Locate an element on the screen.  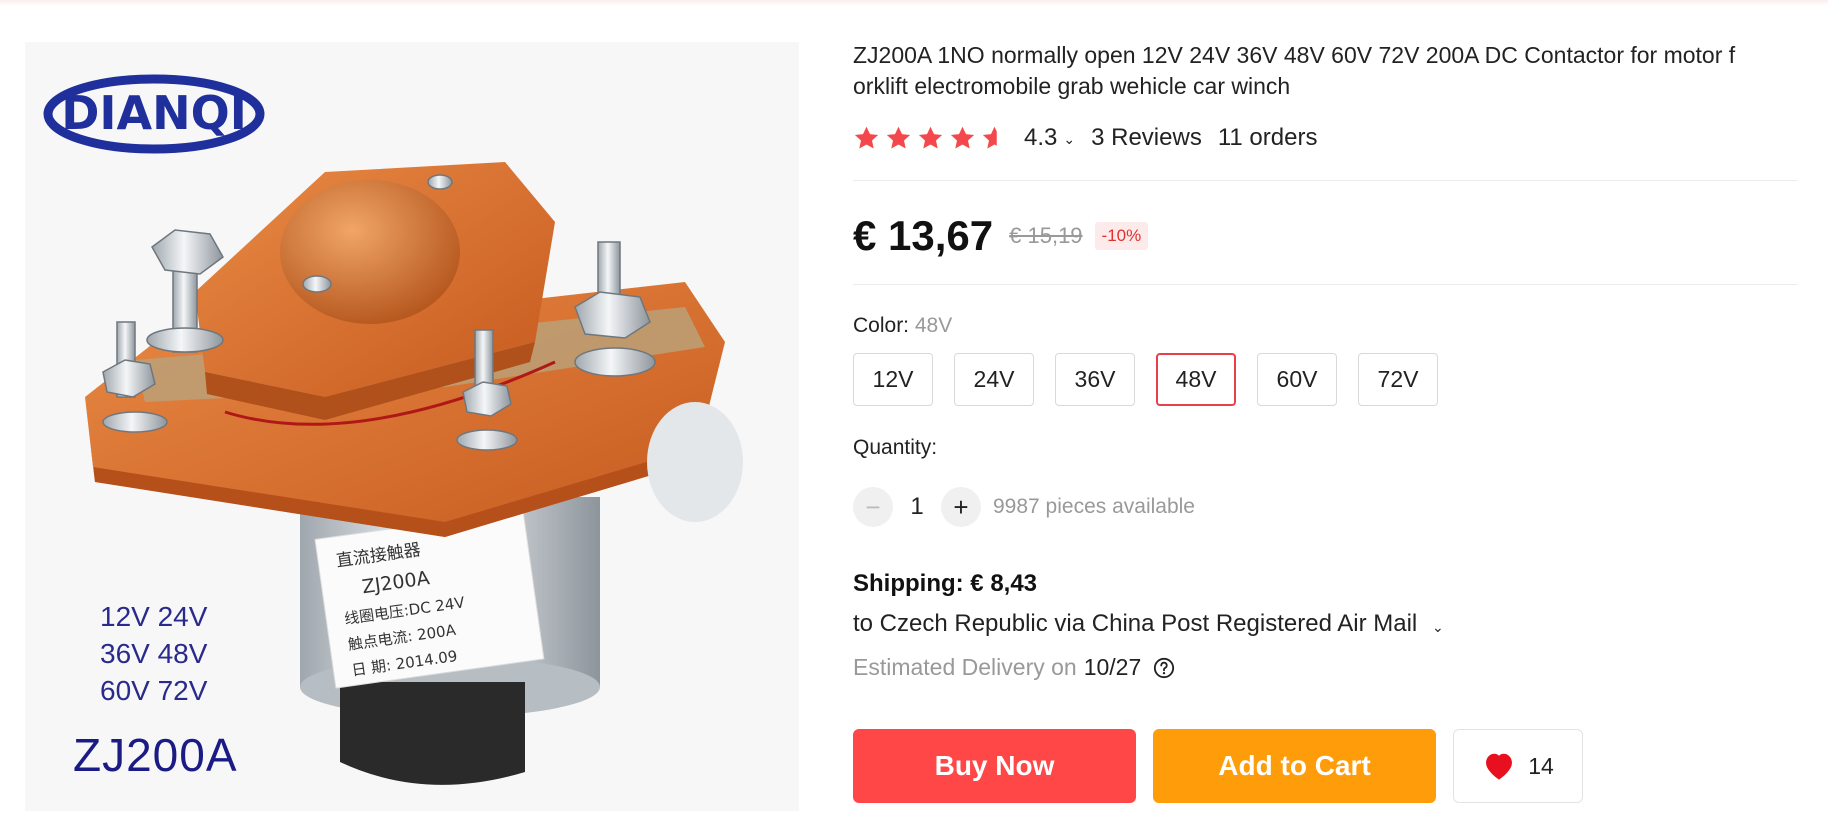
wishlist-count: 14 is located at coordinates (1541, 765).